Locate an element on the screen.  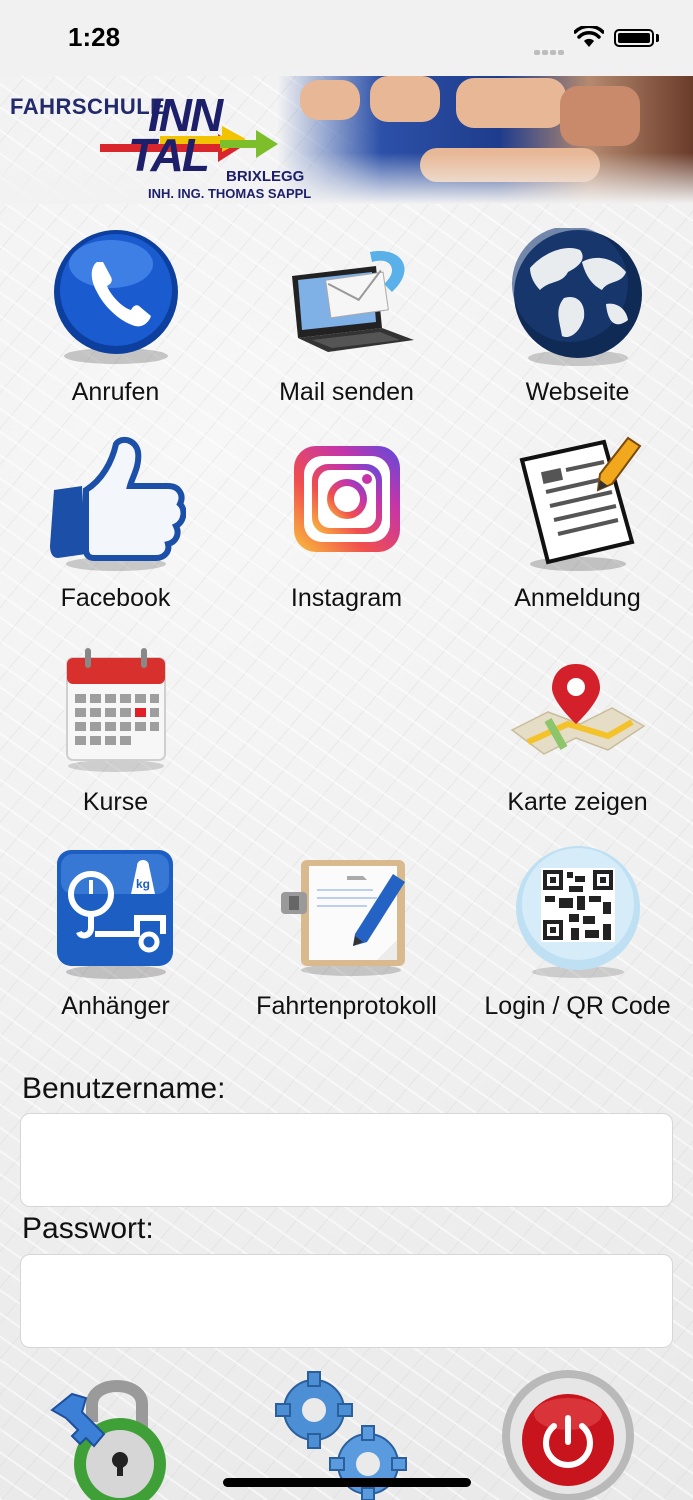
clipboard-pen-icon is located at coordinates (342, 918).